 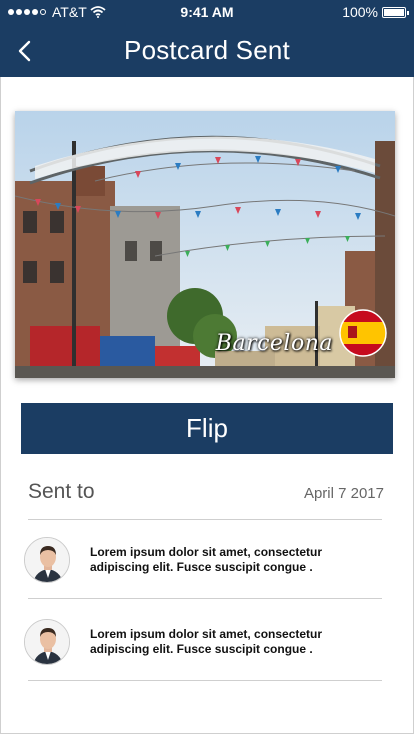 I want to click on sent-date: April 7 2017, so click(x=343, y=493).